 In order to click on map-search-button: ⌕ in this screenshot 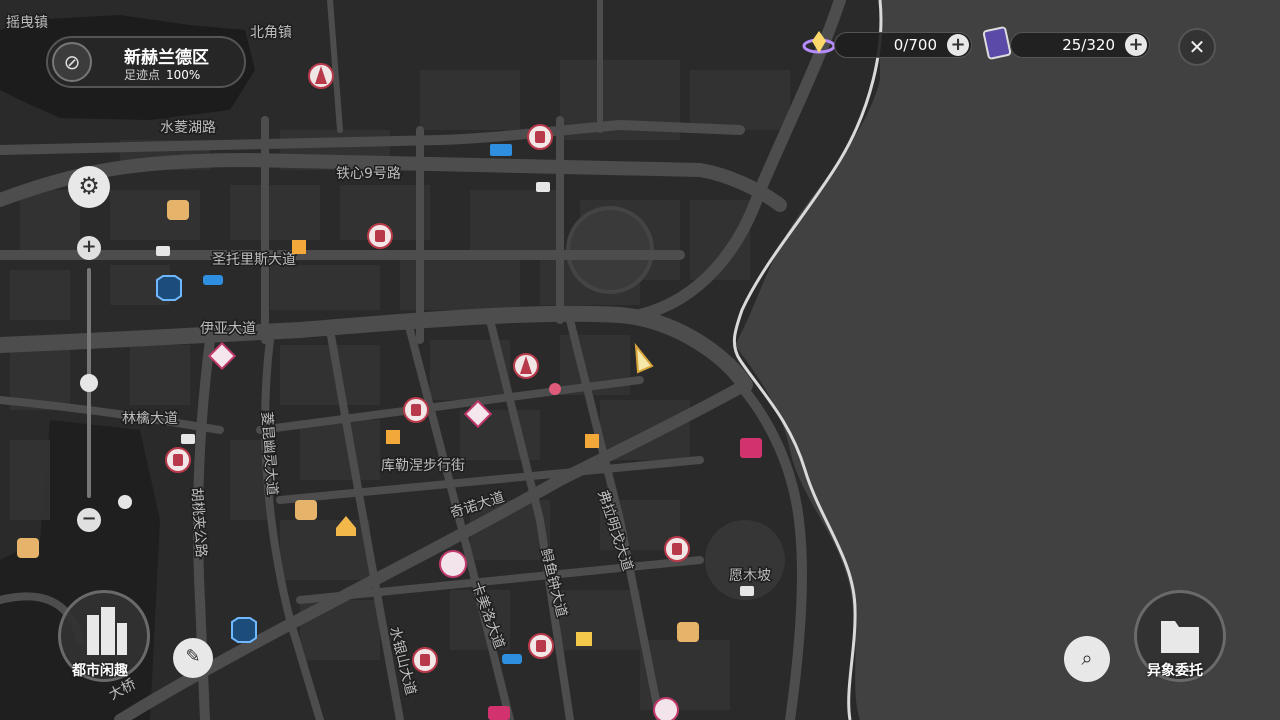, I will do `click(1087, 659)`.